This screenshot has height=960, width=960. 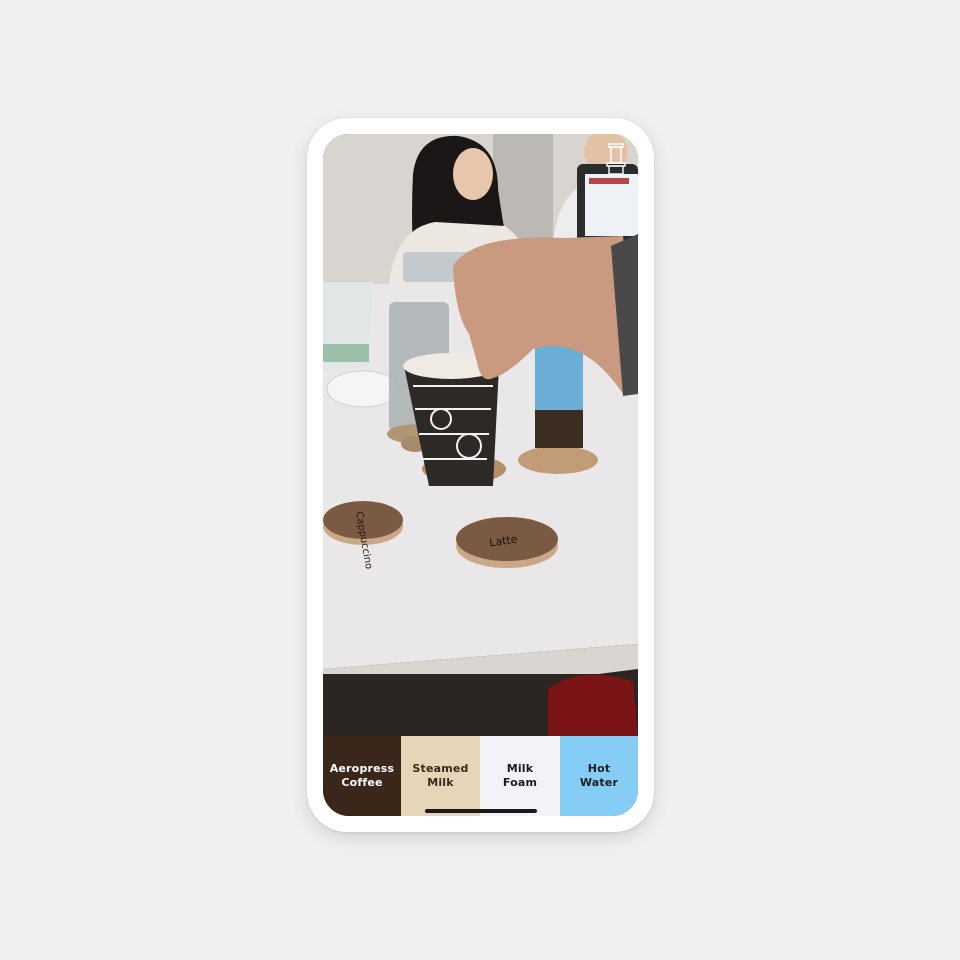 I want to click on ingredient-hot-water-button: Hot Water, so click(x=599, y=776).